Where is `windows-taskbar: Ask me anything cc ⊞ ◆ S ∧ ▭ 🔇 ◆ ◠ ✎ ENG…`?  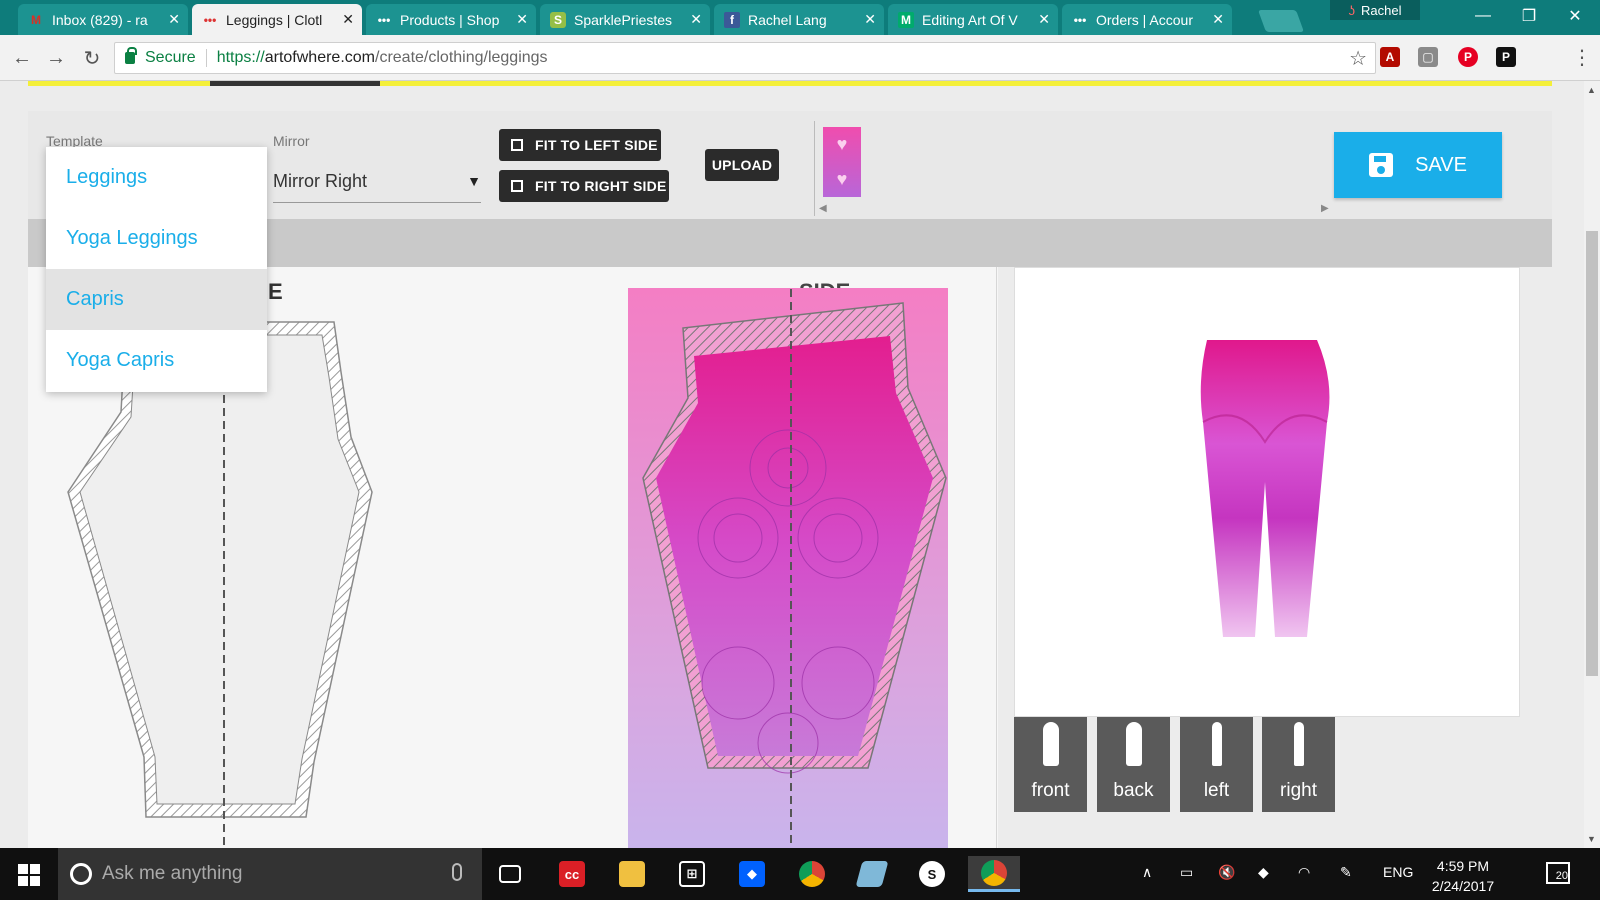
windows-taskbar: Ask me anything cc ⊞ ◆ S ∧ ▭ 🔇 ◆ ◠ ✎ ENG… is located at coordinates (800, 874).